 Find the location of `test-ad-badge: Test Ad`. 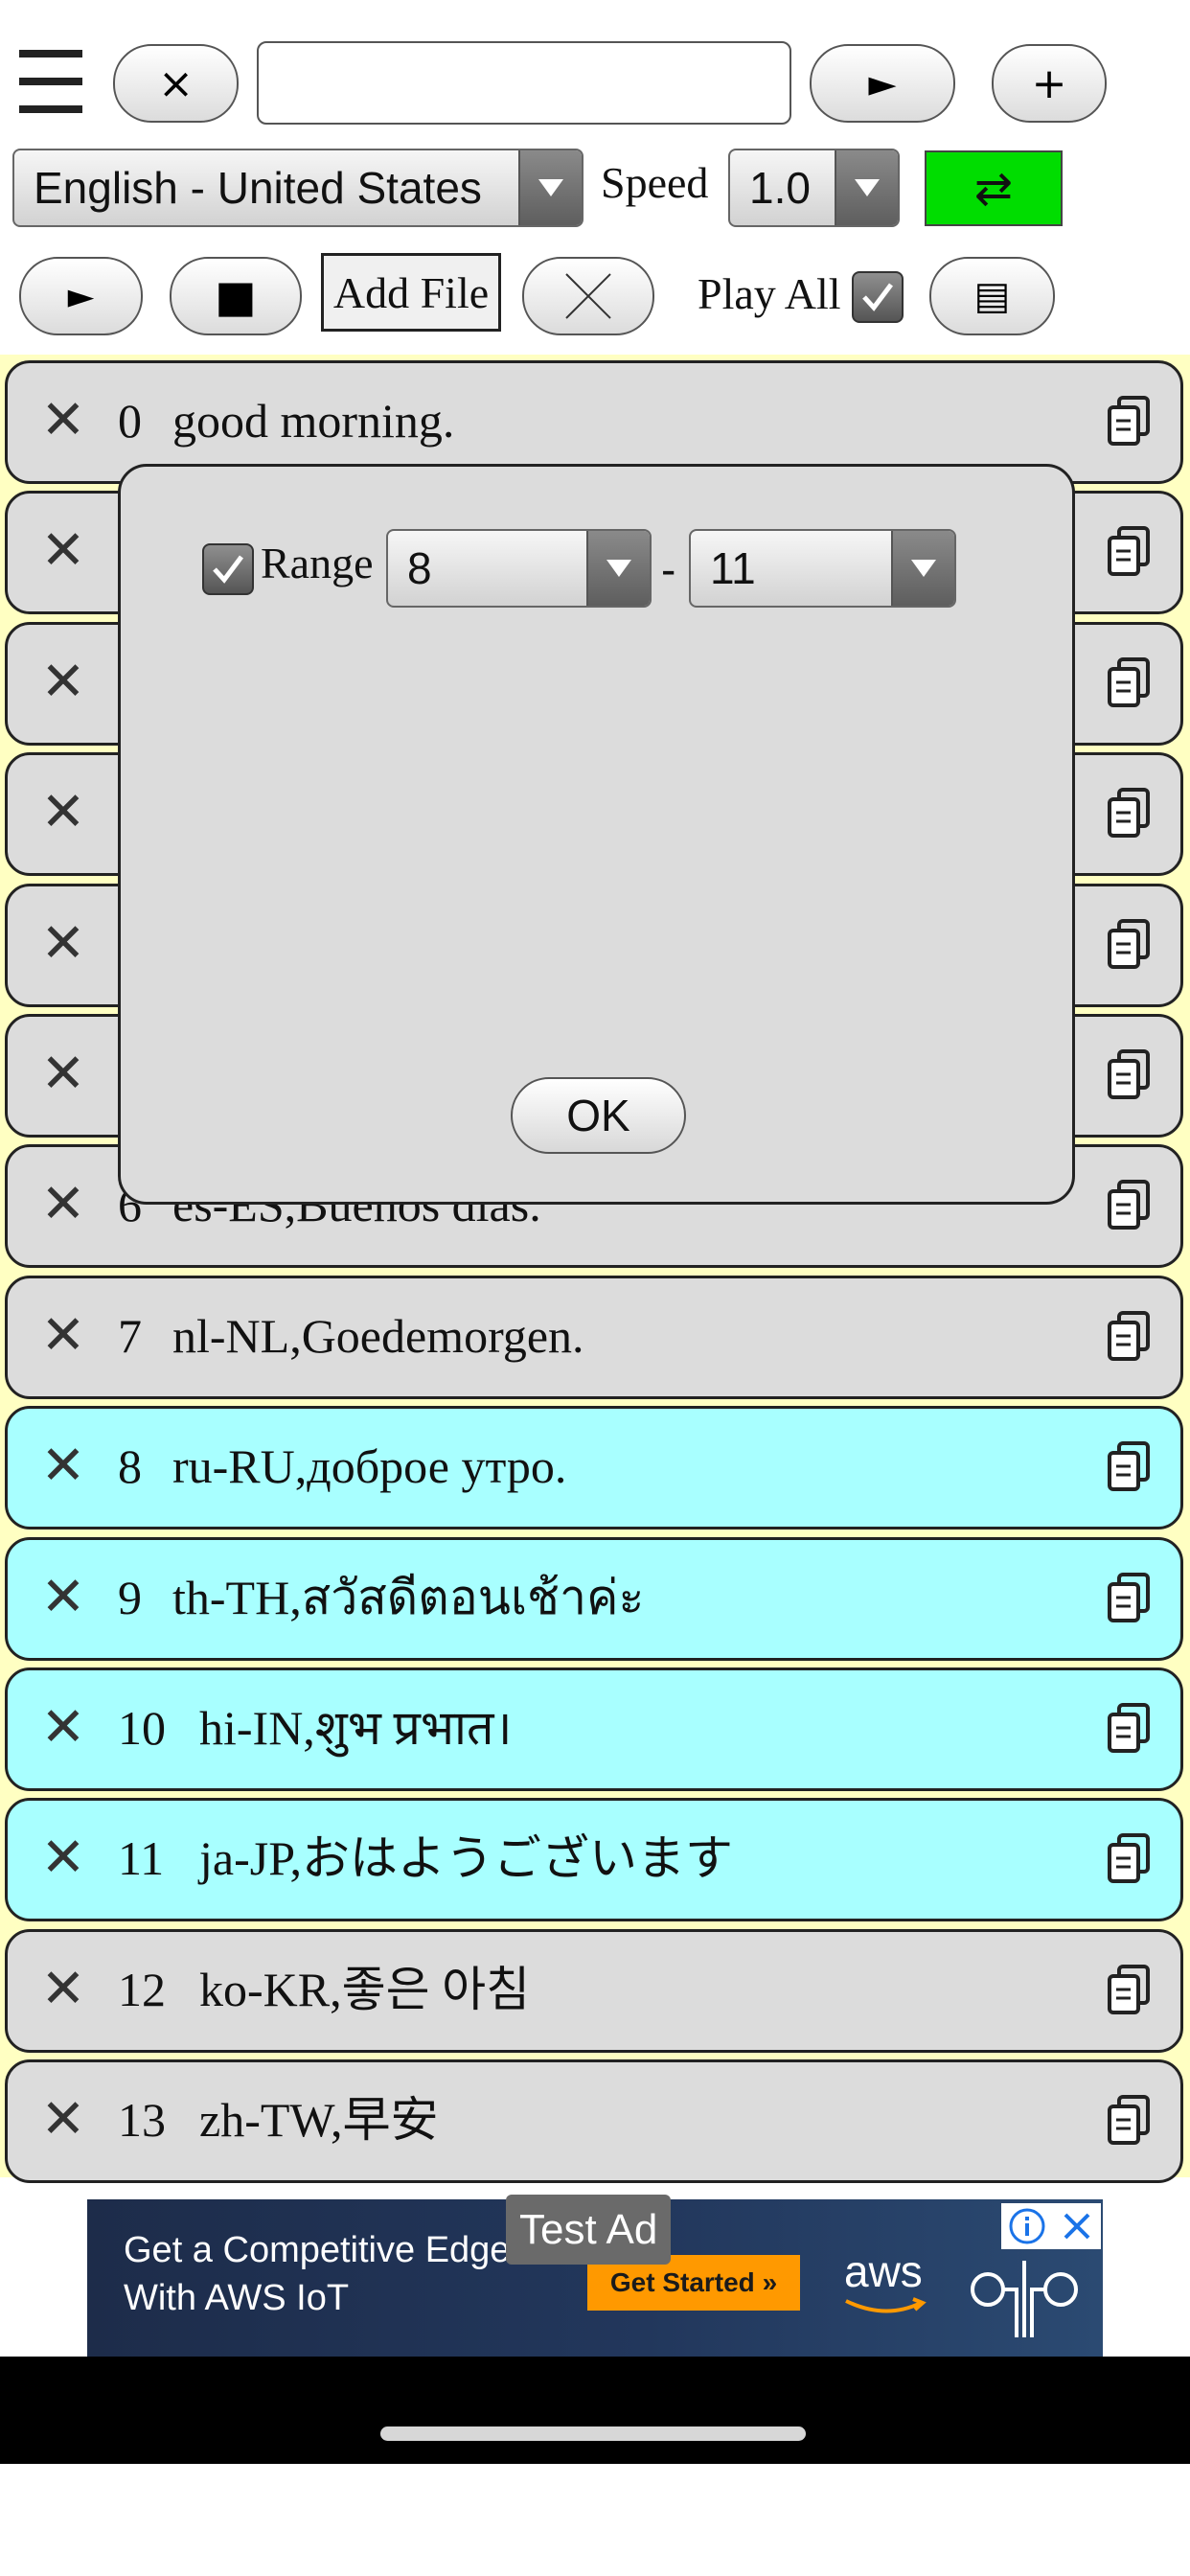

test-ad-badge: Test Ad is located at coordinates (589, 2230).